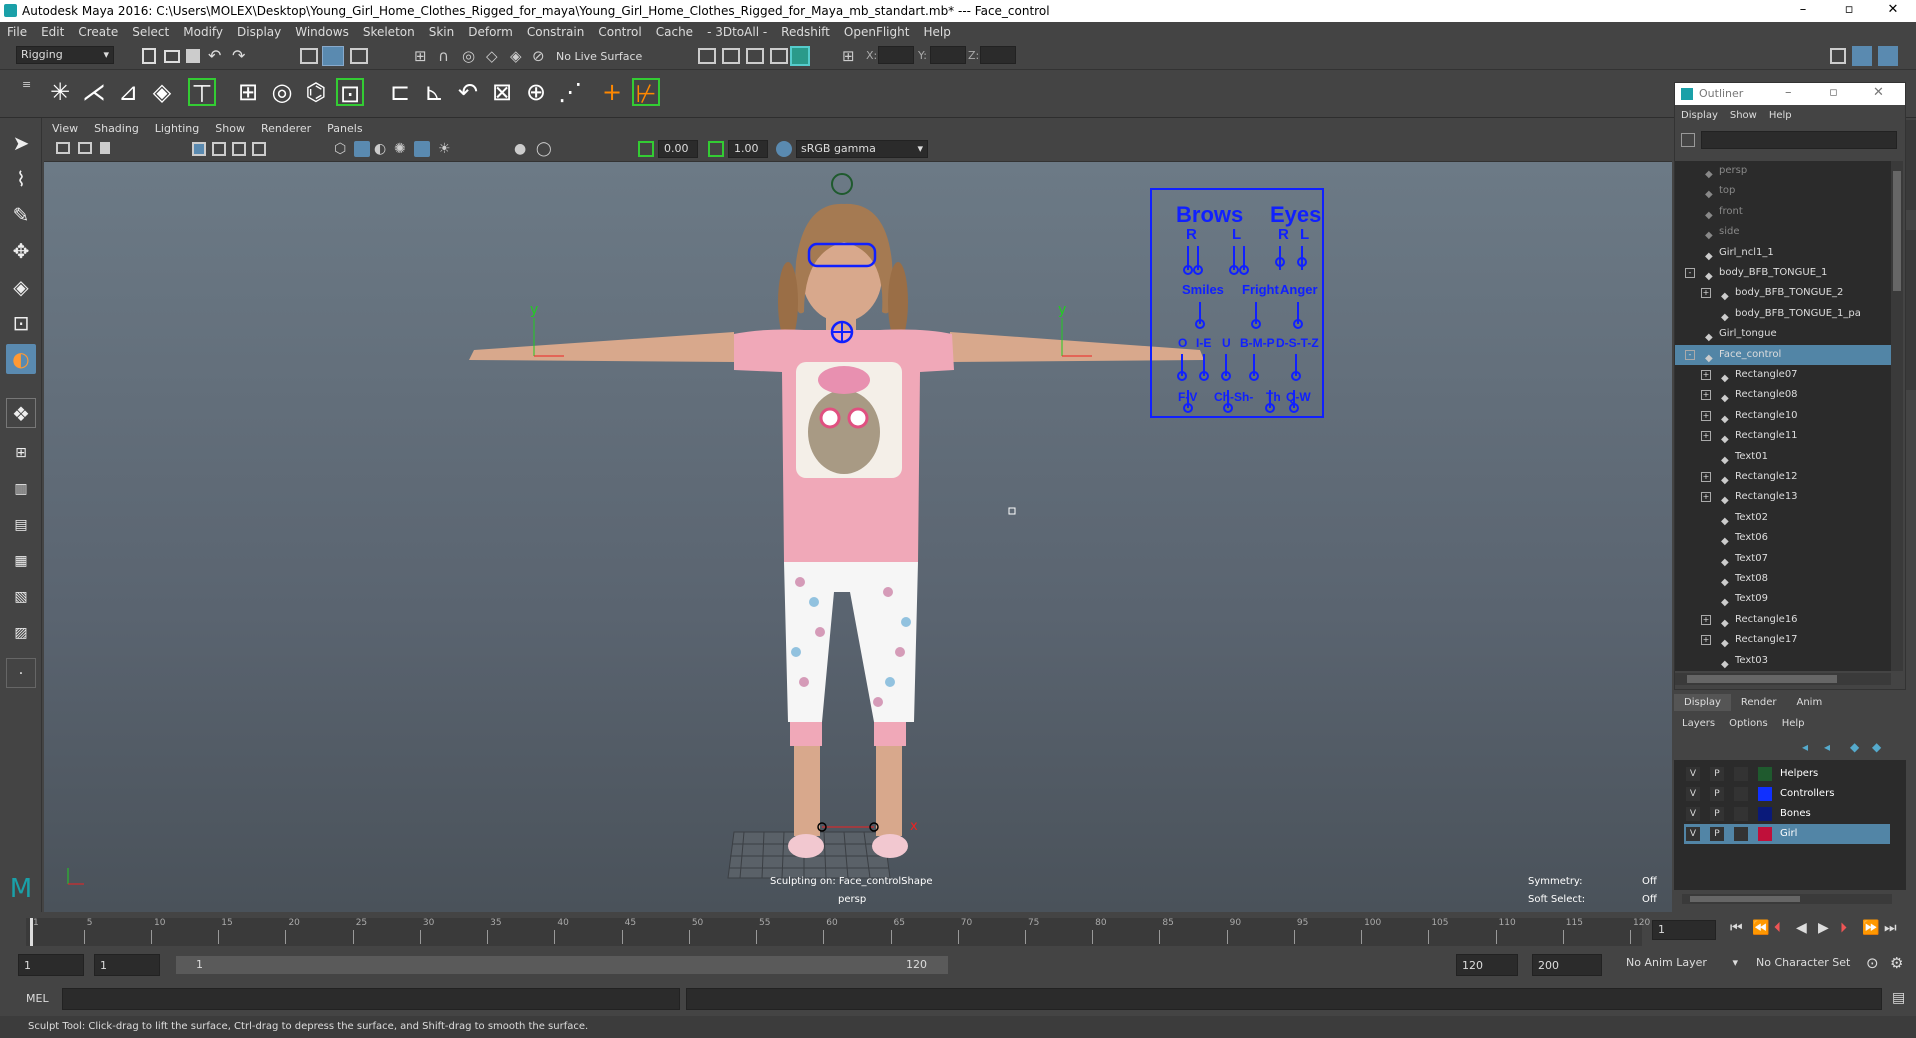 The image size is (1916, 1038). What do you see at coordinates (1898, 998) in the screenshot?
I see `script-editor-icon: ▤` at bounding box center [1898, 998].